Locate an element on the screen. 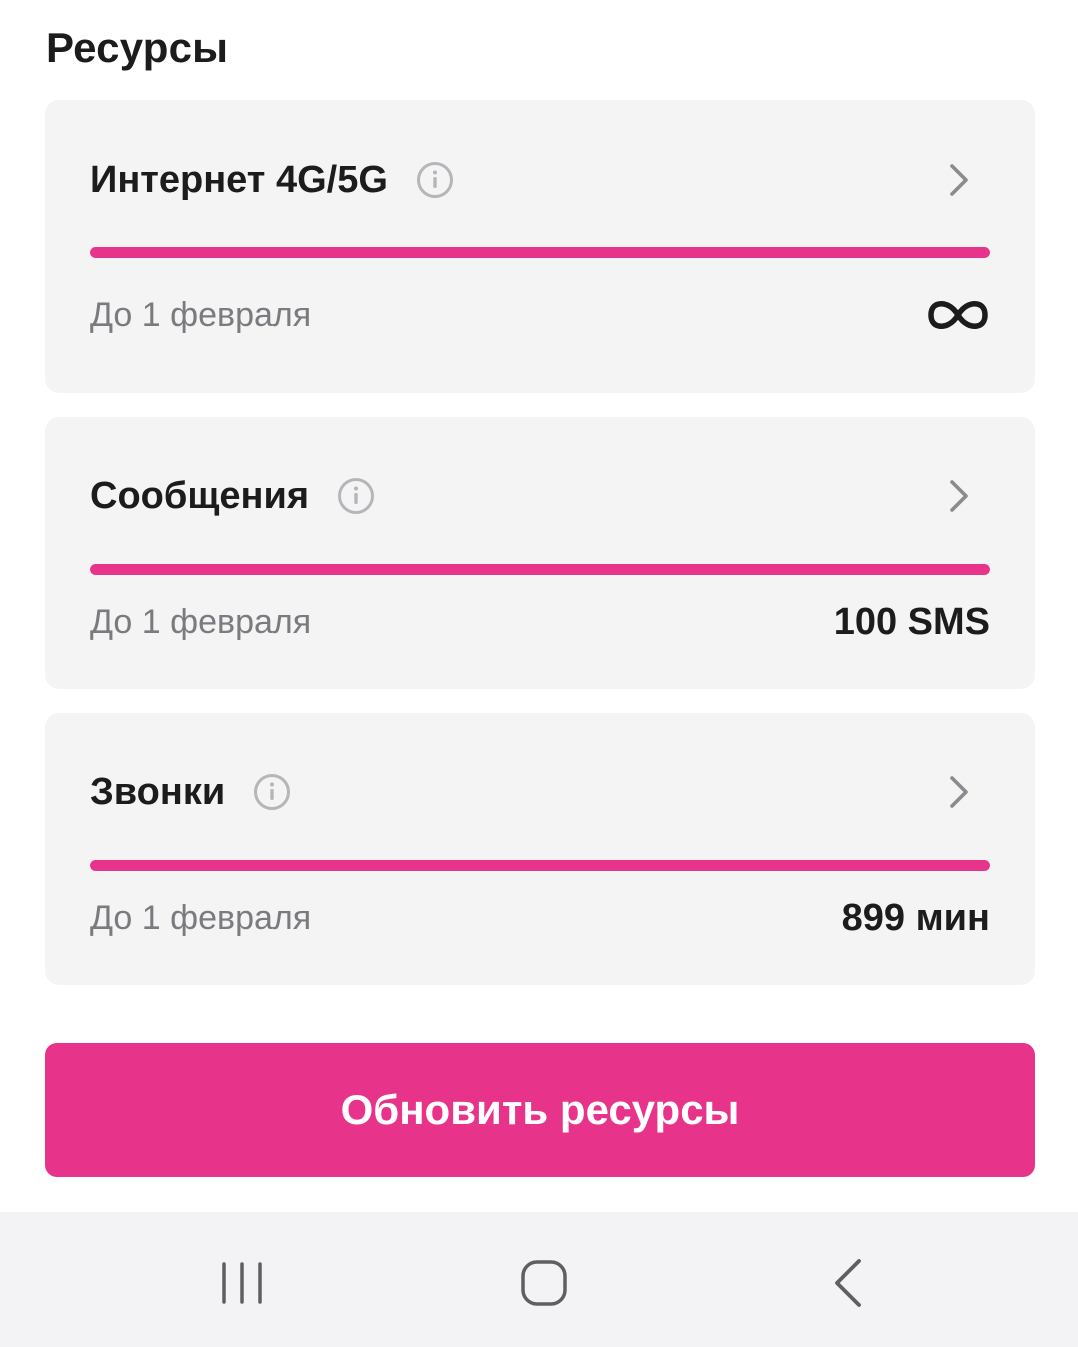  card-header: Интернет 4G/5G is located at coordinates (540, 180).